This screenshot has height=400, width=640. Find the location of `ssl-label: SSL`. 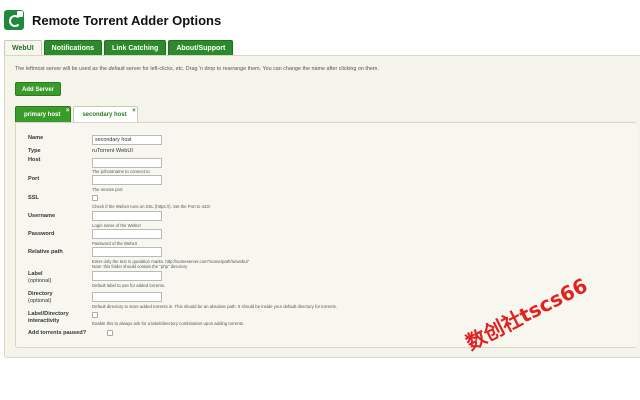

ssl-label: SSL is located at coordinates (33, 198).